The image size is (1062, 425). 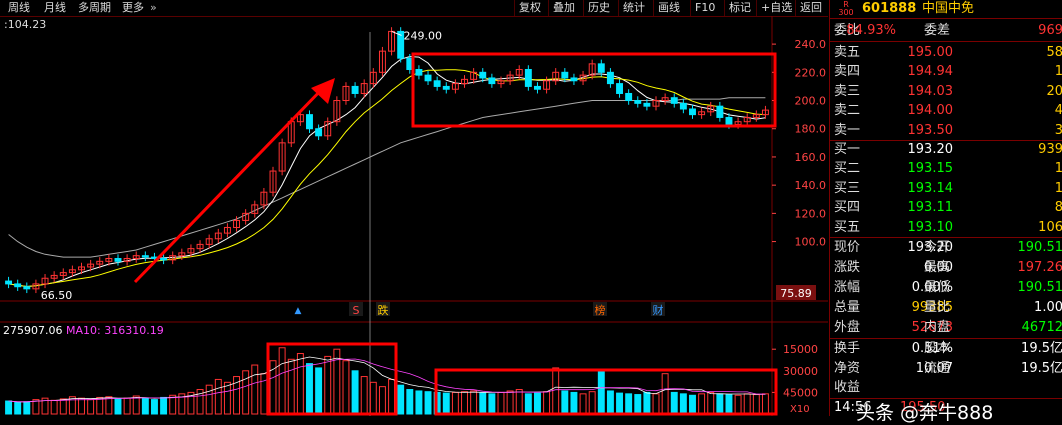 I want to click on price-tick-label: 140.0, so click(x=811, y=185).